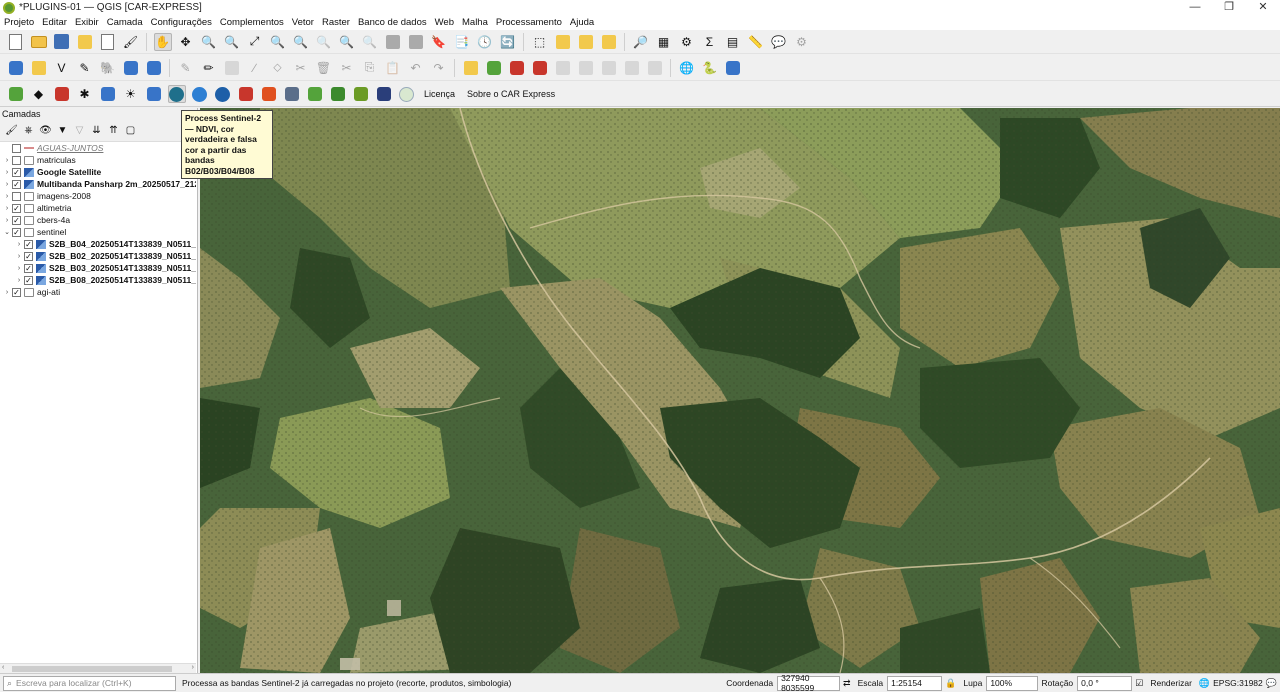 The image size is (1280, 692). Describe the element at coordinates (154, 94) in the screenshot. I see `inpe-plugin-icon` at that location.